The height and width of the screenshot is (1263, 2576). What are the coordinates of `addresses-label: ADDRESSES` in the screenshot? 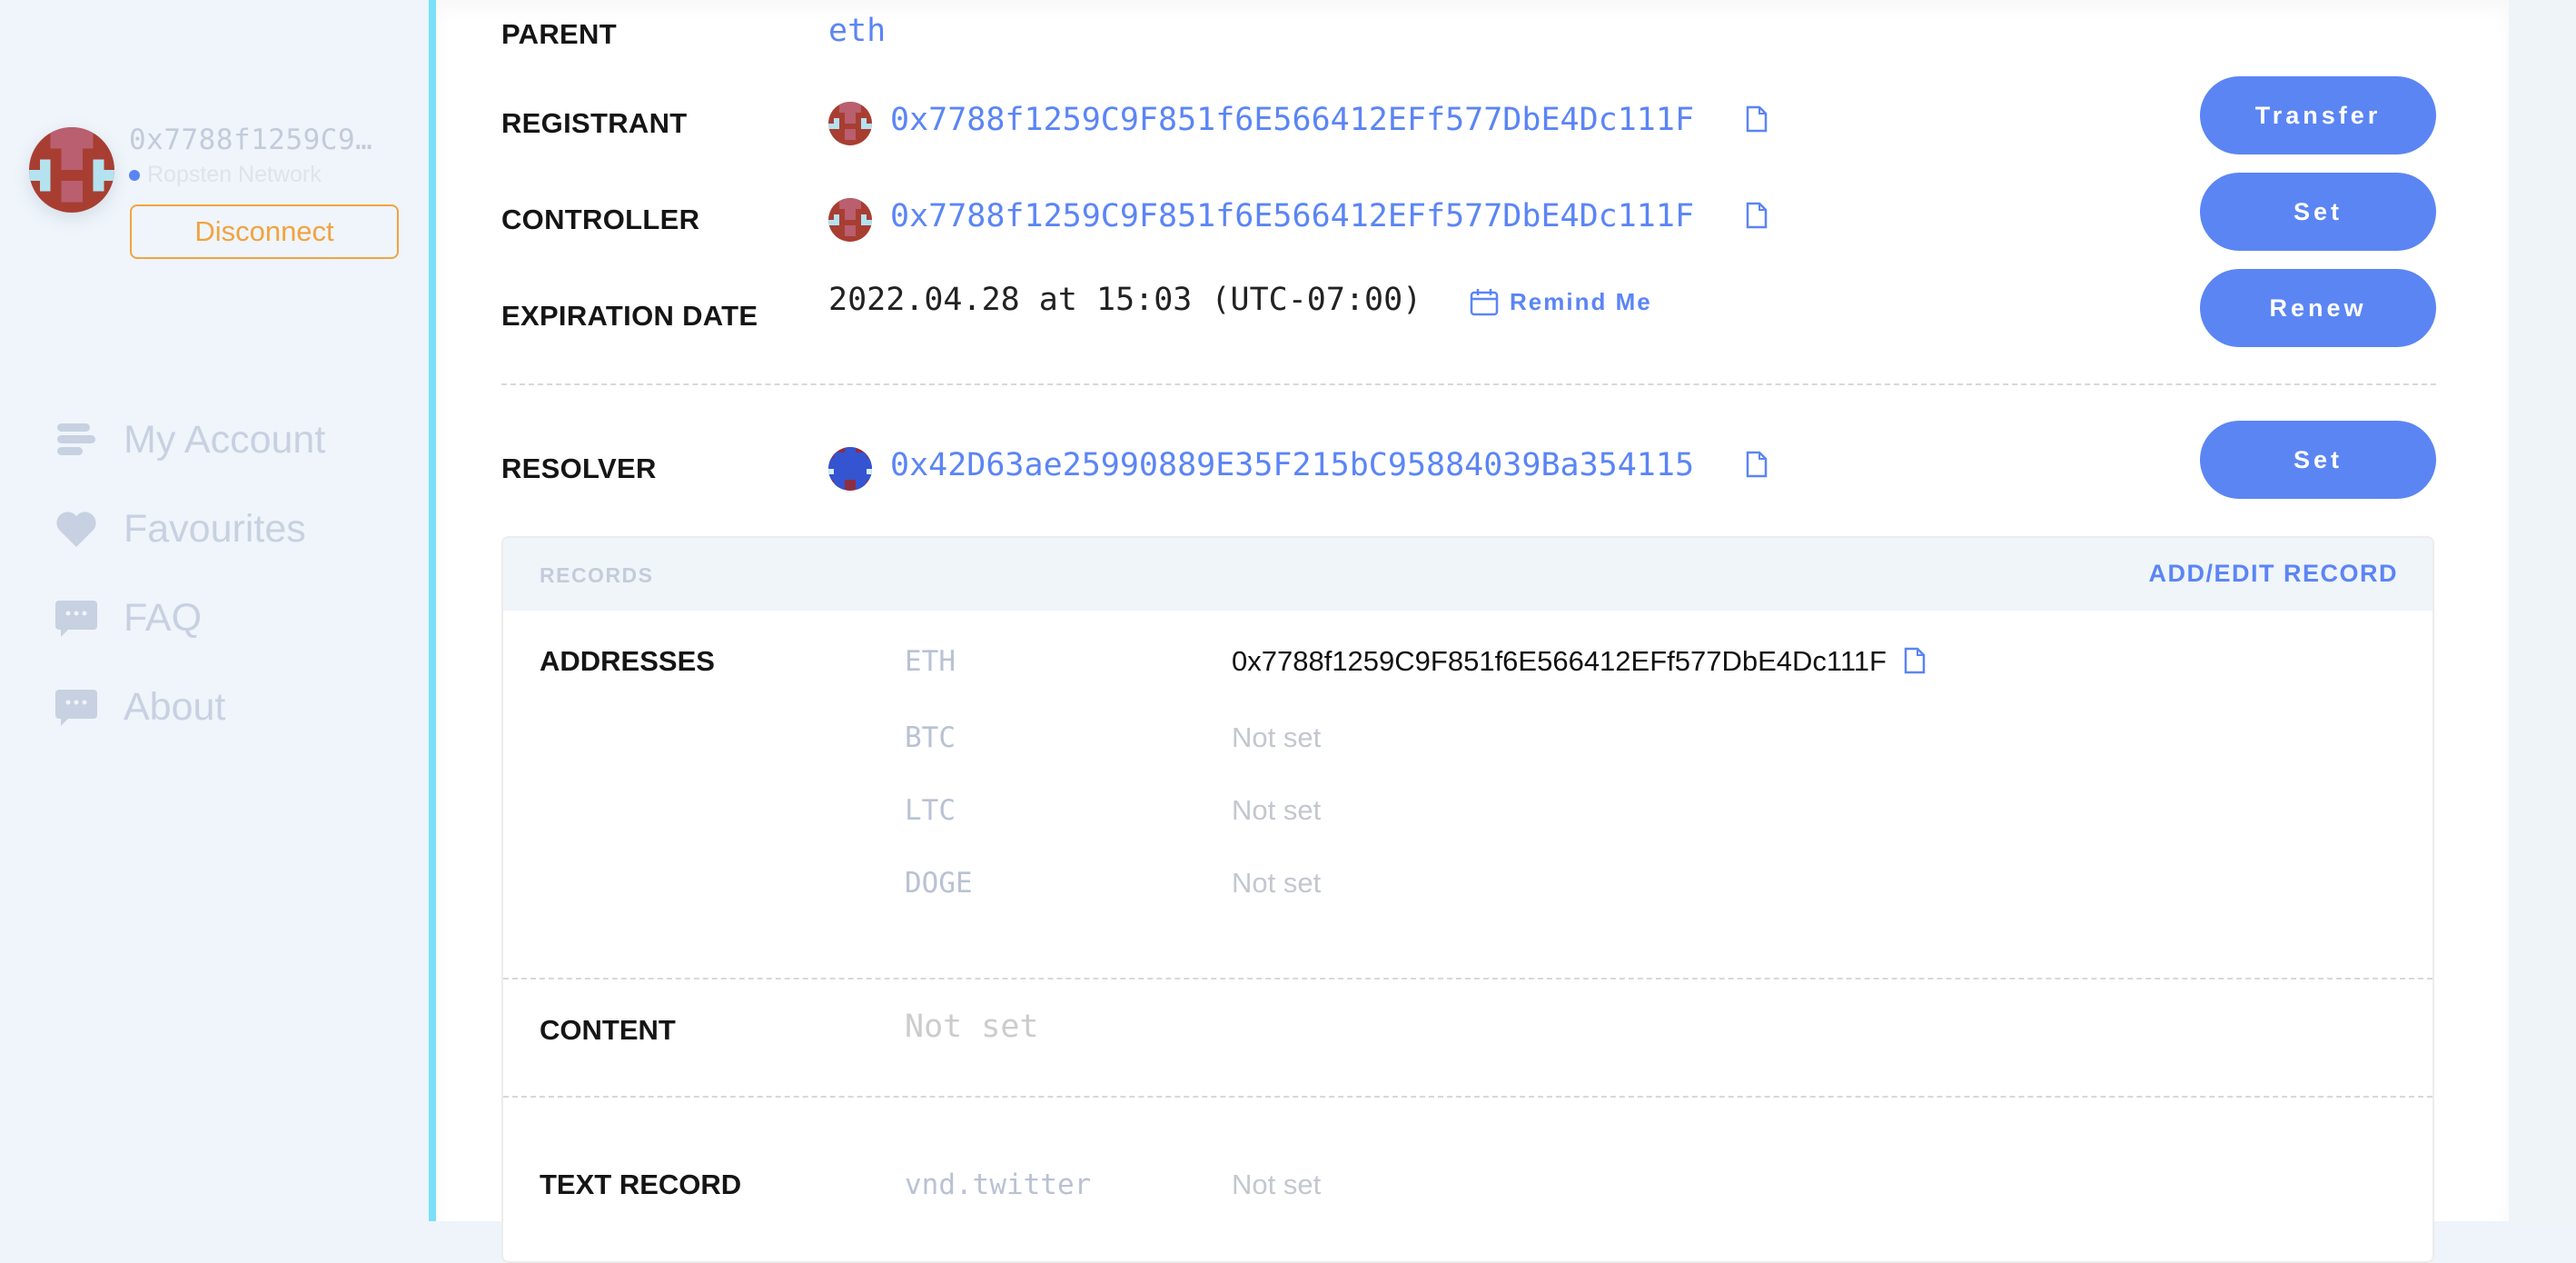 It's located at (627, 661).